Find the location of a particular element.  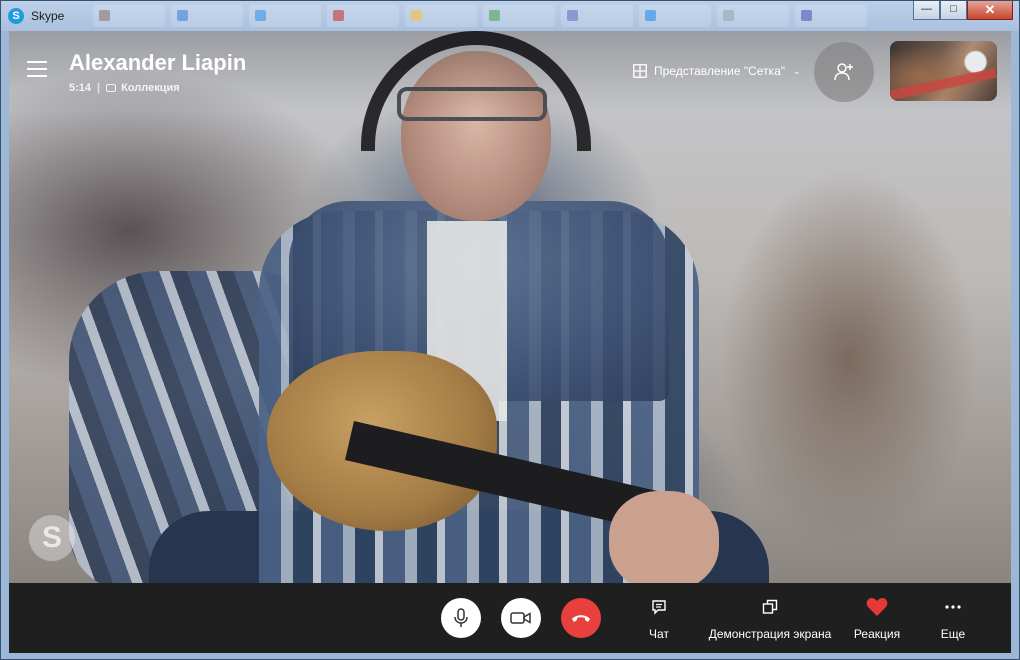

hang-up-button is located at coordinates (581, 618).